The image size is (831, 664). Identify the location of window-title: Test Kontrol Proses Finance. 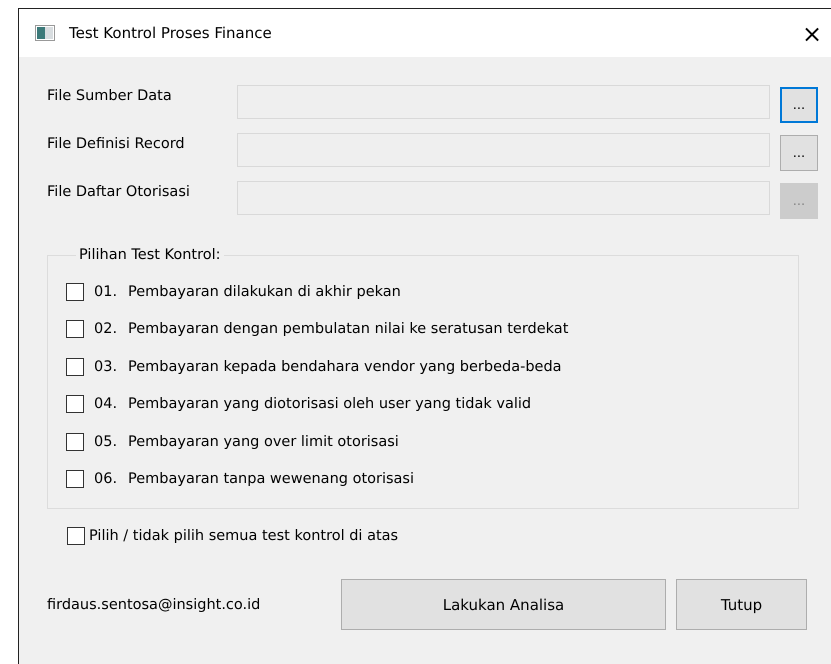
(170, 33).